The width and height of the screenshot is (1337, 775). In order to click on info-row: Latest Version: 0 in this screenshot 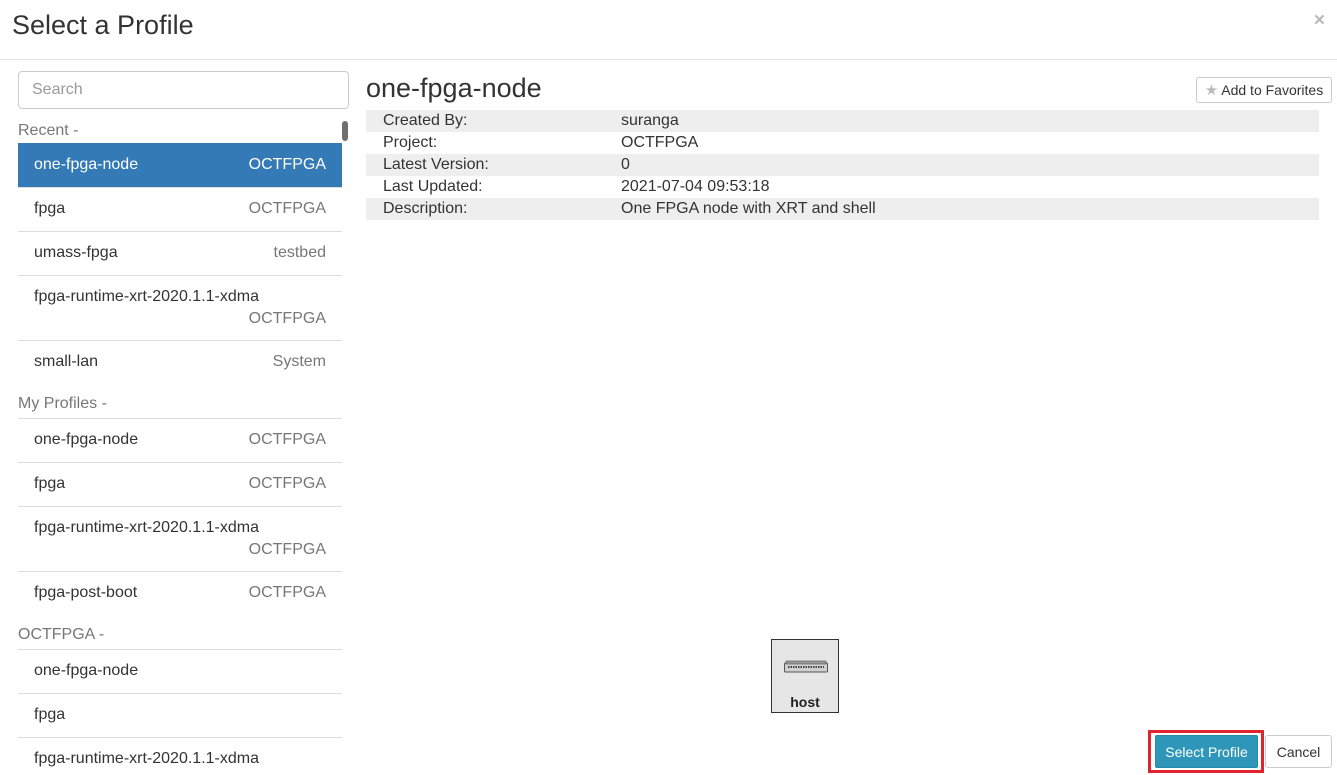, I will do `click(842, 165)`.